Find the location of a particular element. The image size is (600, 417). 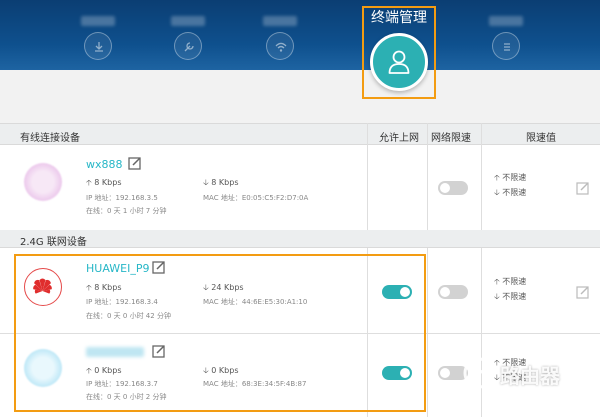

mac-address: MAC 地址：44:6E:E5:30:A1:10 is located at coordinates (255, 302).